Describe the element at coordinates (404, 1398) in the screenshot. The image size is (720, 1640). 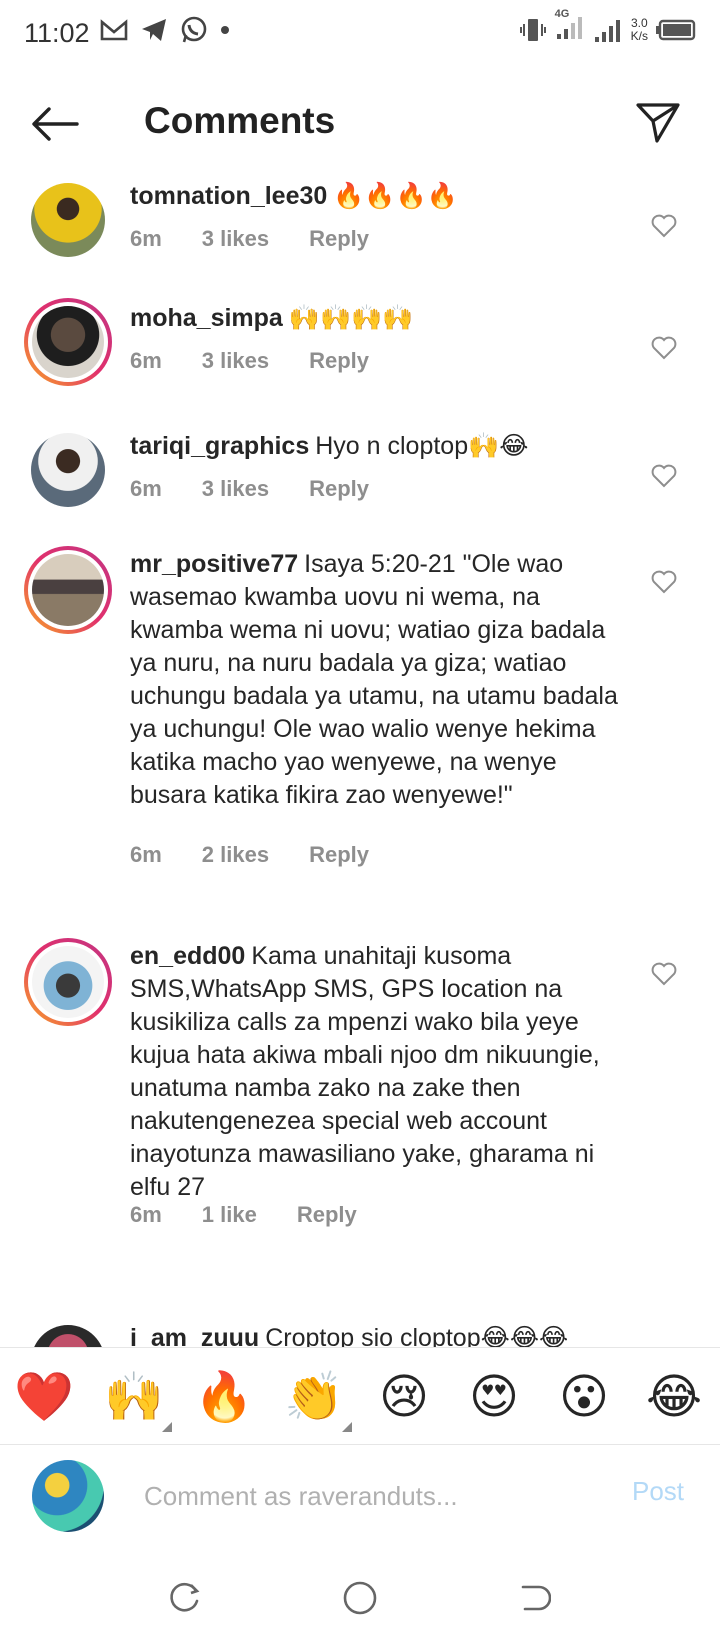
I see `emoji-crying-button: 😢` at that location.